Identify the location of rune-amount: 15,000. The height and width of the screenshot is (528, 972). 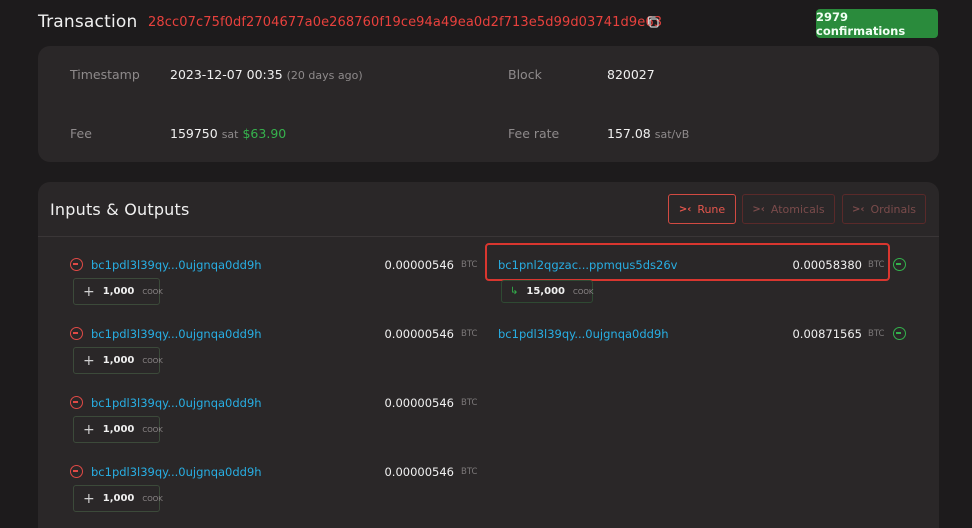
(545, 291).